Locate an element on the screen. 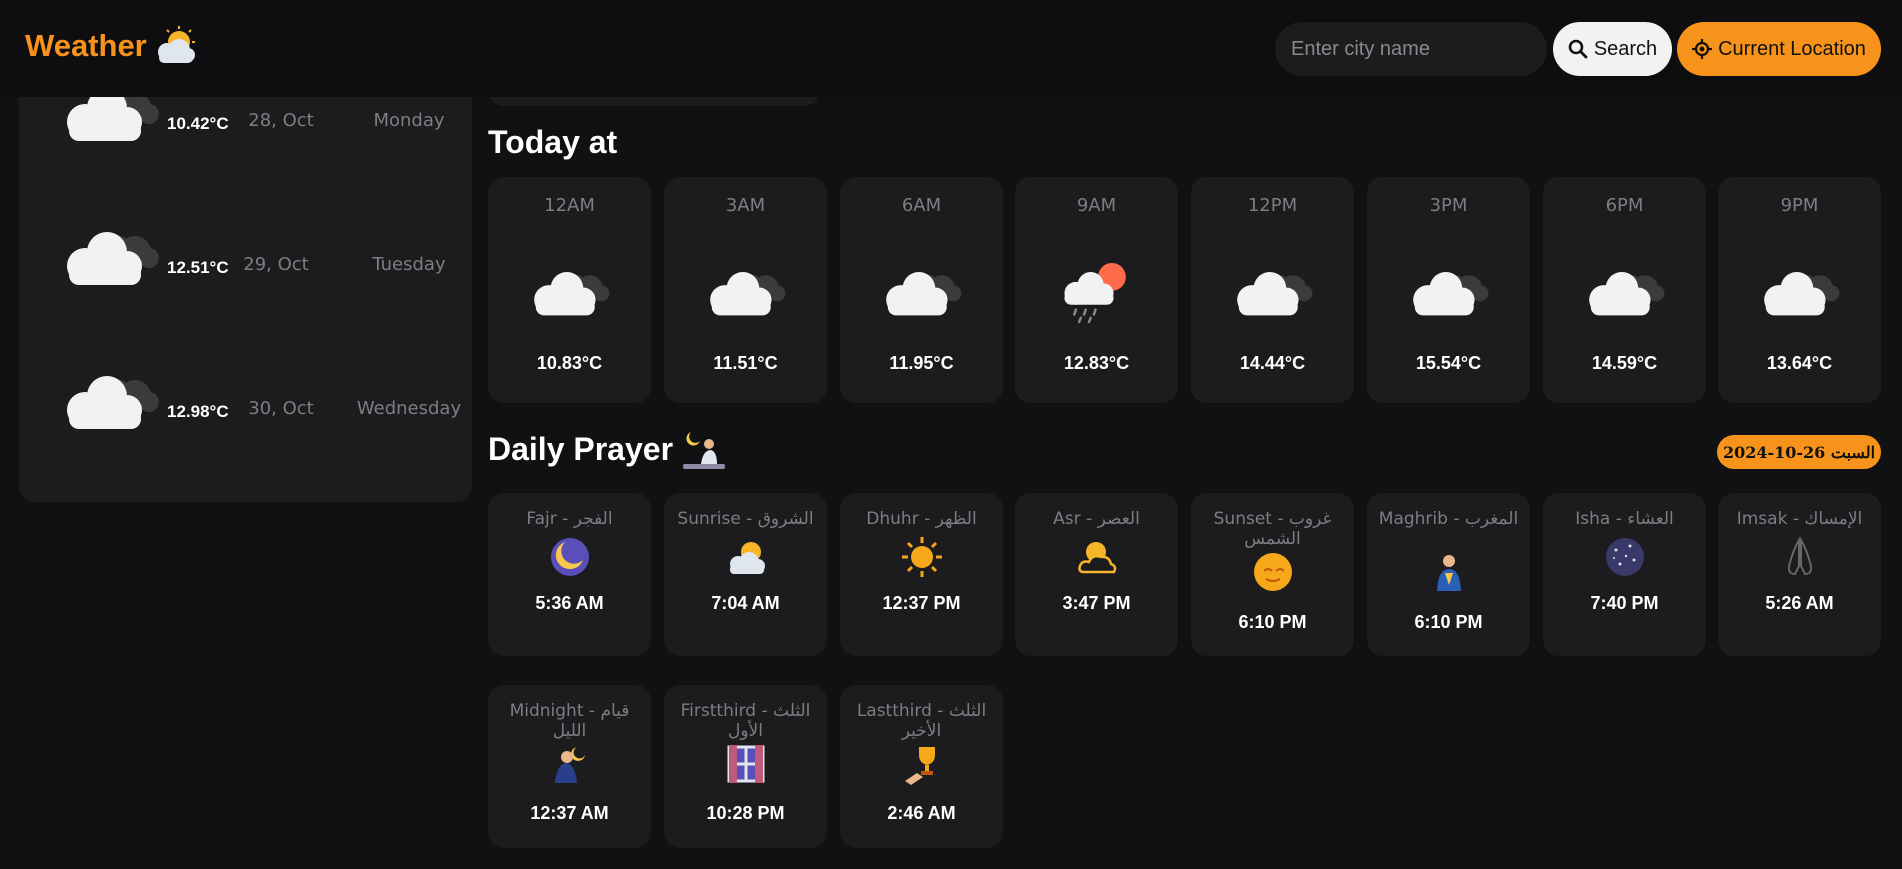  hour-time: 3PM is located at coordinates (1448, 205).